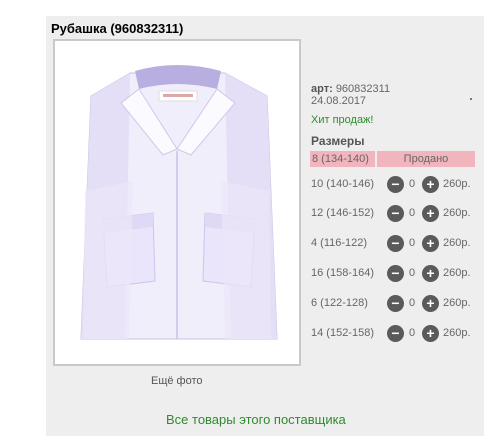 The height and width of the screenshot is (436, 489). What do you see at coordinates (177, 381) in the screenshot?
I see `more-photos-link: Ещё фото` at bounding box center [177, 381].